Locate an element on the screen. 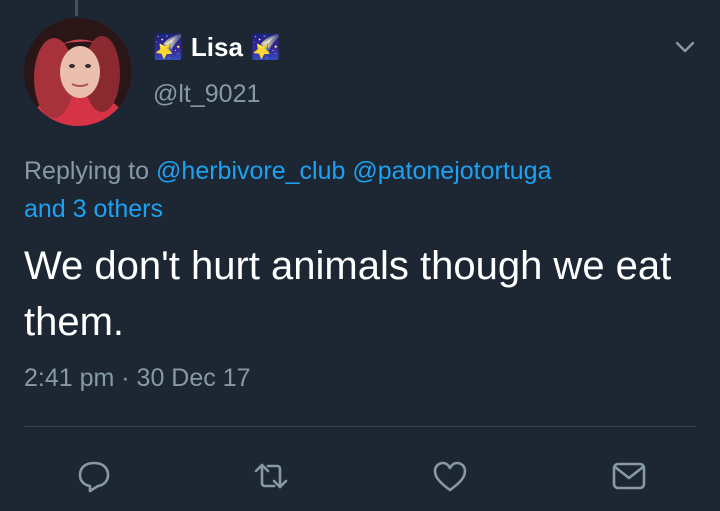 The height and width of the screenshot is (511, 720). thread-connector-line is located at coordinates (76, 8).